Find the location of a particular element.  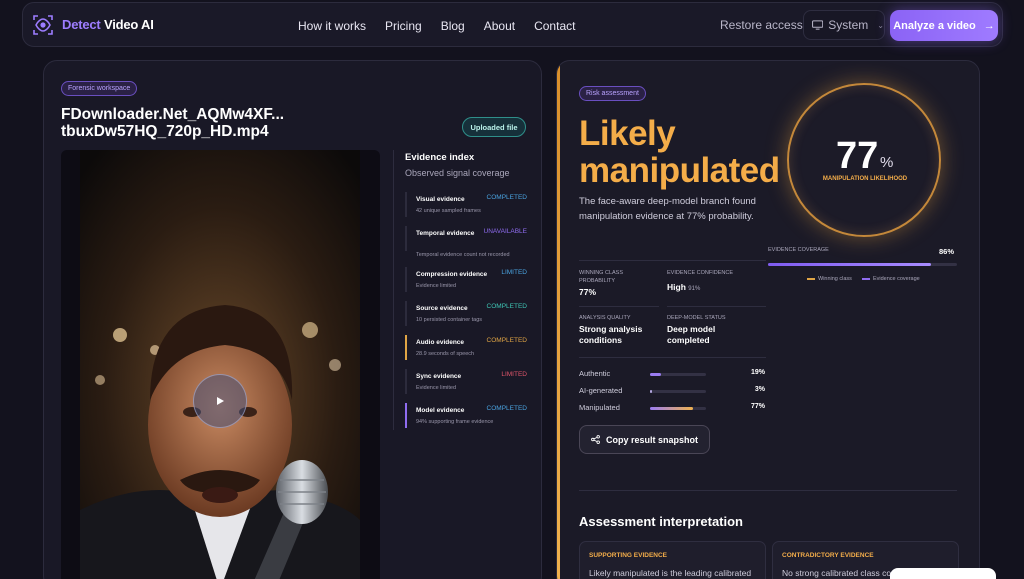

evidence-index-title: Evidence index is located at coordinates (440, 157).